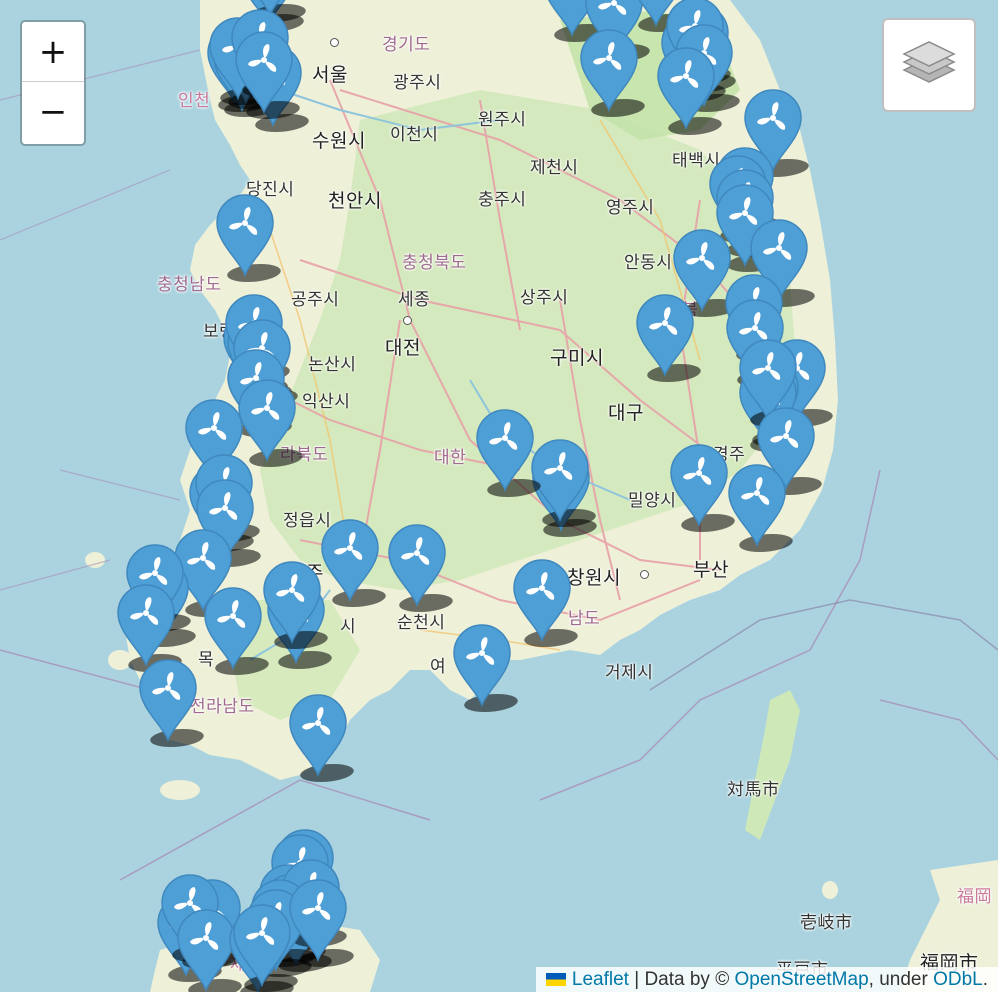  Describe the element at coordinates (332, 365) in the screenshot. I see `place-nonsan: 논산시` at that location.